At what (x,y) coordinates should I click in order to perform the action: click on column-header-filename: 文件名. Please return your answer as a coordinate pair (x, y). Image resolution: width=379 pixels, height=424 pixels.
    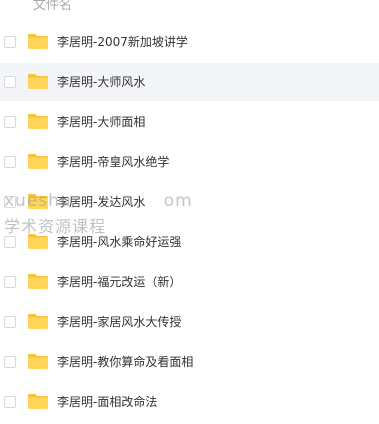
    Looking at the image, I should click on (52, 7).